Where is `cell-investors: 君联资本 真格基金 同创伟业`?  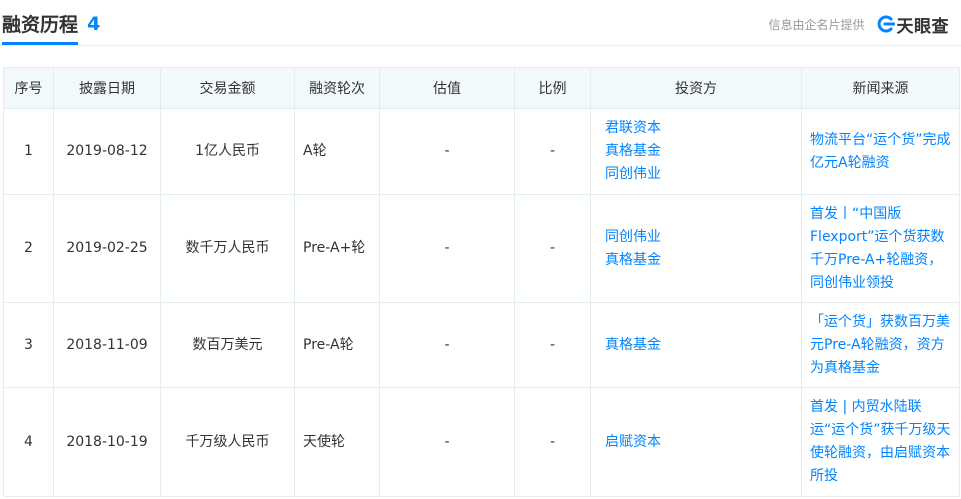 cell-investors: 君联资本 真格基金 同创伟业 is located at coordinates (696, 151).